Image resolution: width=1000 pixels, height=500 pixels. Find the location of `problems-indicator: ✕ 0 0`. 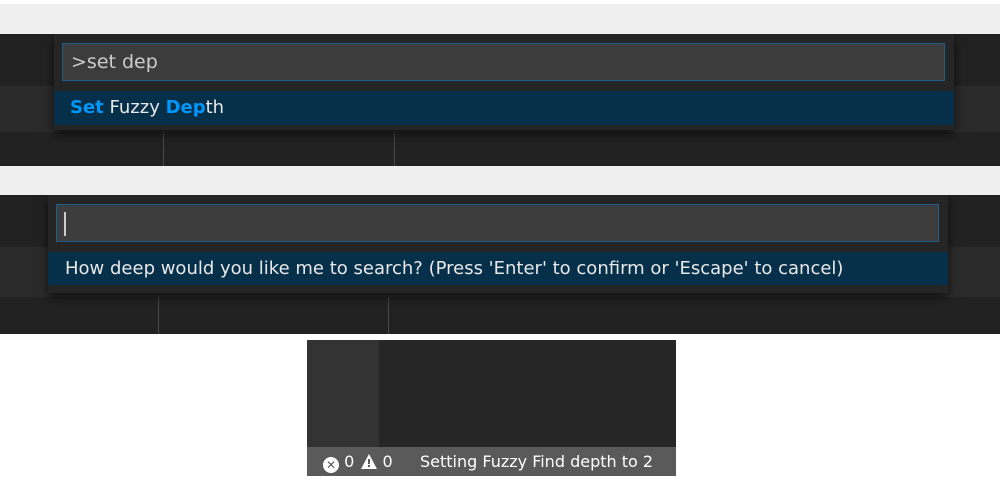

problems-indicator: ✕ 0 0 is located at coordinates (358, 461).